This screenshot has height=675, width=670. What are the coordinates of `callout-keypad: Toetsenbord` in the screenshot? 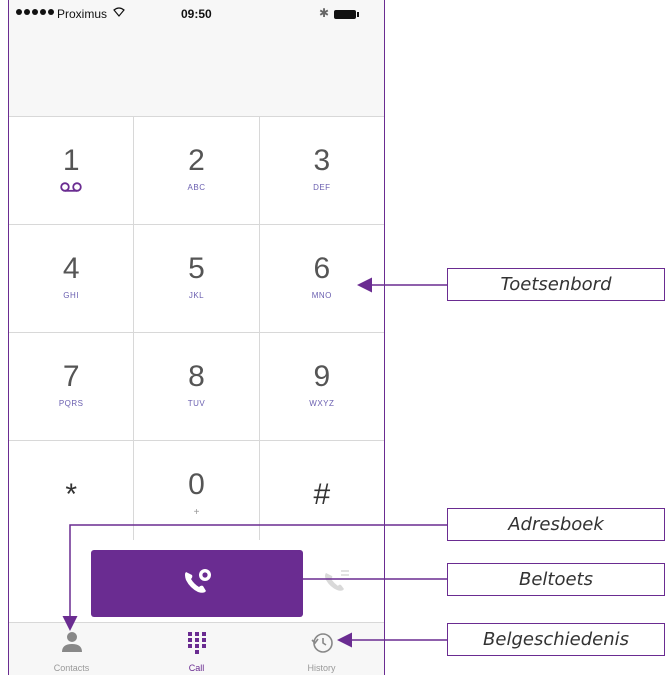 It's located at (556, 284).